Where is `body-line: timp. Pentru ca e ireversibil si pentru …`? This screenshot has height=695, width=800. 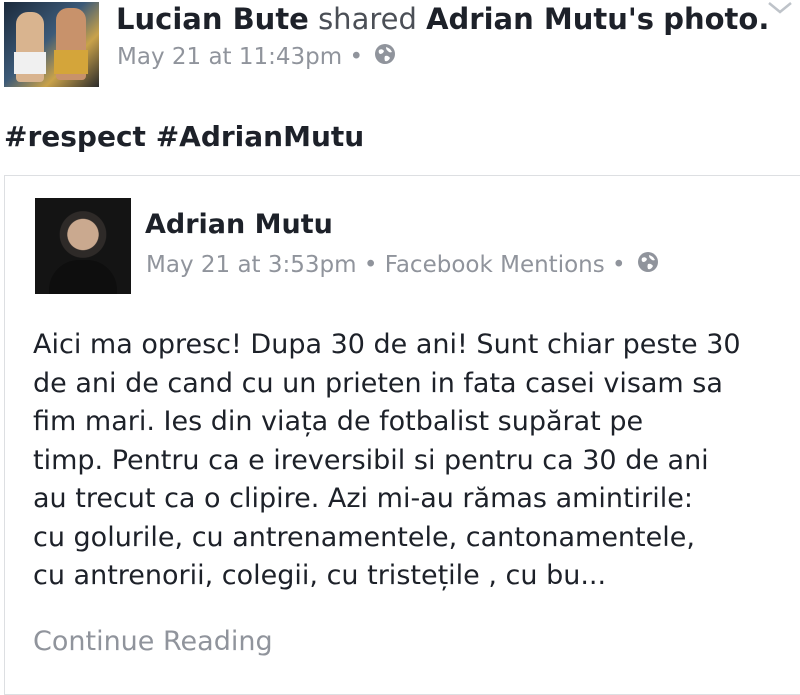
body-line: timp. Pentru ca e ireversibil si pentru … is located at coordinates (371, 460).